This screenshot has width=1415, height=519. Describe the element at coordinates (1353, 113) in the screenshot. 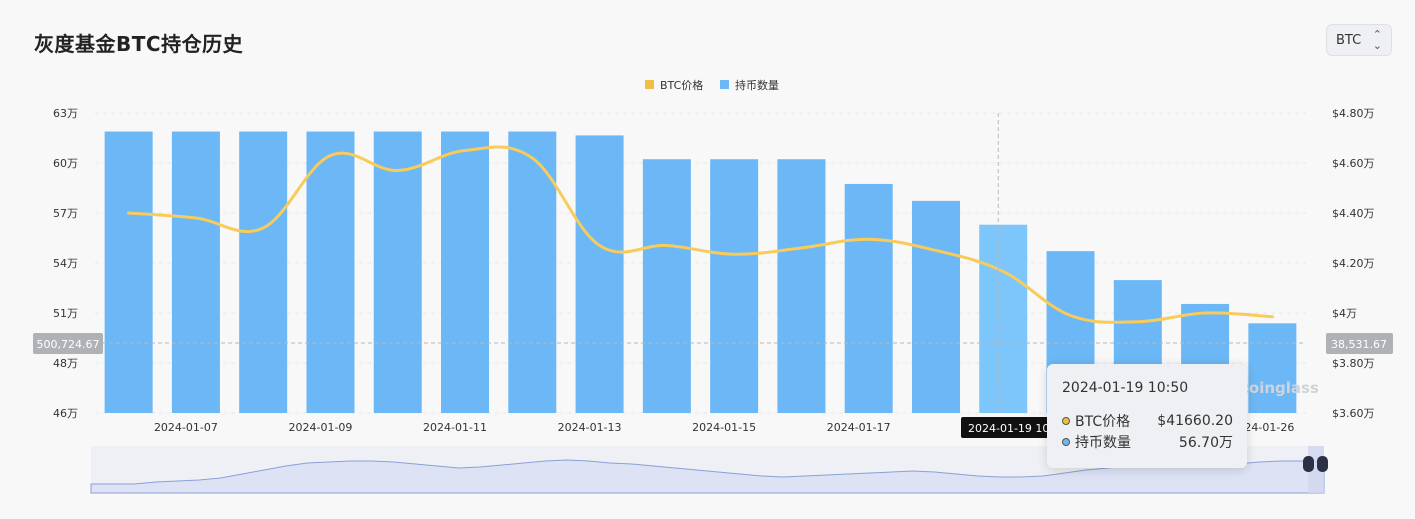

I see `y-right-tick-label: $4.80万` at that location.